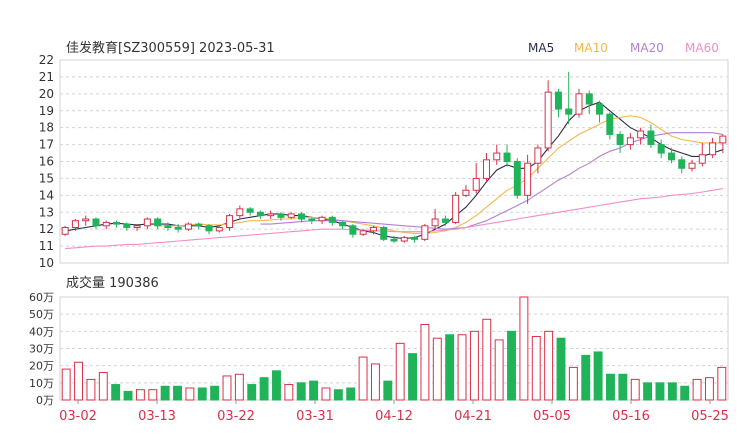 This screenshot has height=444, width=740. I want to click on volume-label: 成交量 190386, so click(112, 283).